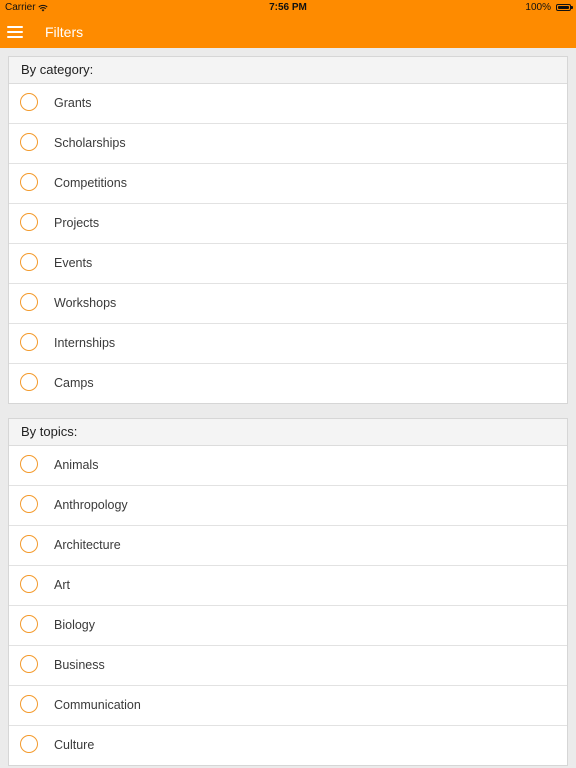 This screenshot has width=576, height=768. What do you see at coordinates (288, 144) in the screenshot?
I see `filter-row-scholarships: Scholarships` at bounding box center [288, 144].